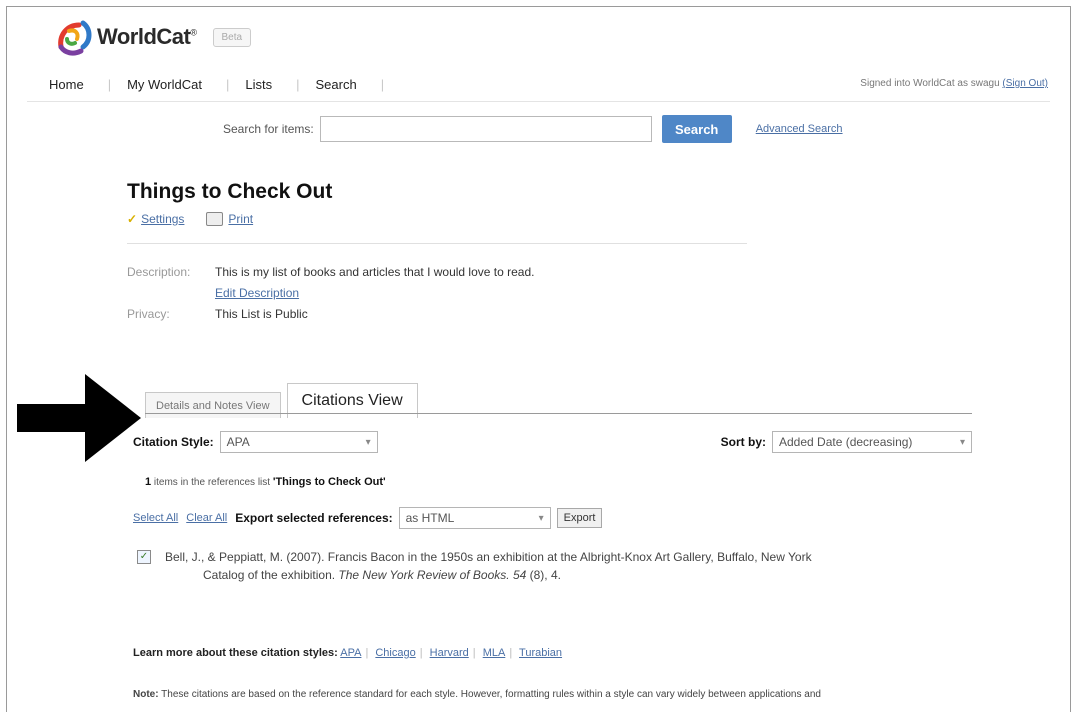 The height and width of the screenshot is (713, 1076). I want to click on nav-my-worldcat: My WorldCat, so click(164, 84).